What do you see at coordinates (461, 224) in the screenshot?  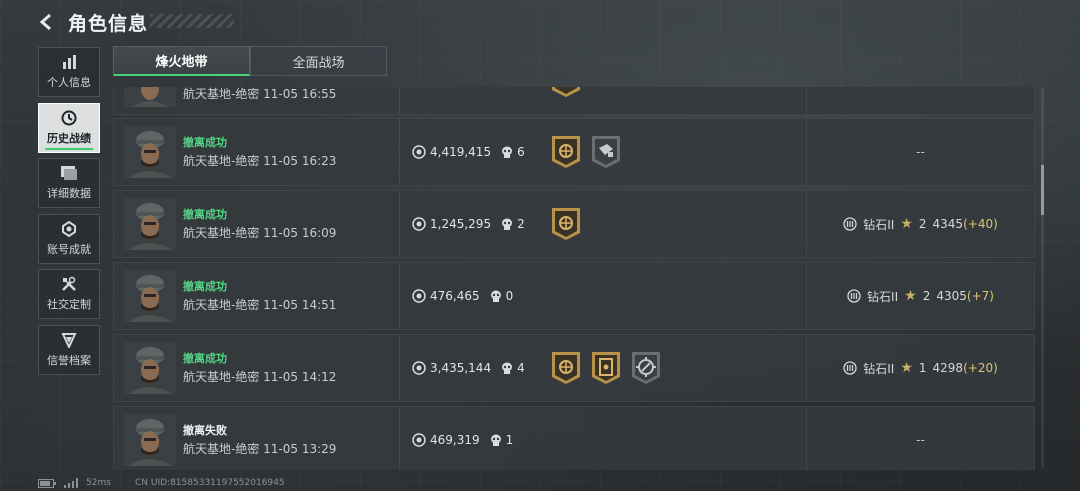 I see `match-value: 1,245,295` at bounding box center [461, 224].